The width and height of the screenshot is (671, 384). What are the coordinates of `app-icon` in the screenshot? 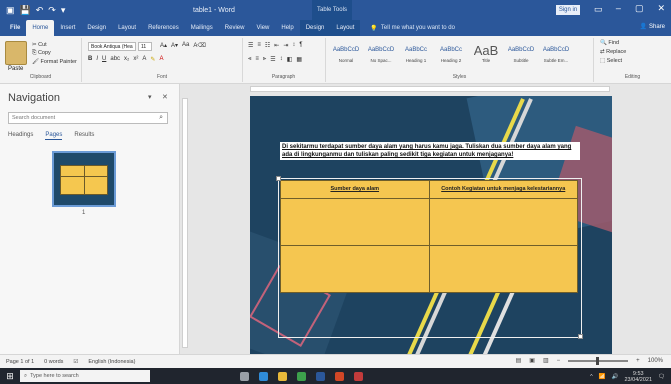 It's located at (358, 376).